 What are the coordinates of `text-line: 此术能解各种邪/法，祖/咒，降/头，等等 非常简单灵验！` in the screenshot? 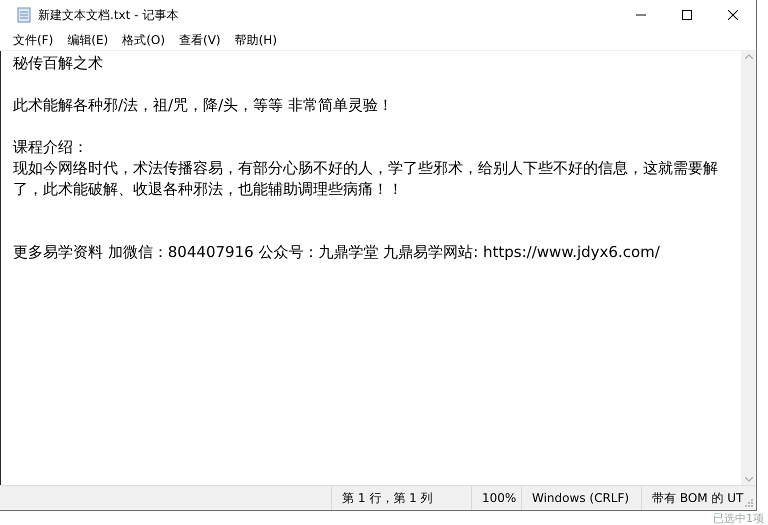 It's located at (203, 105).